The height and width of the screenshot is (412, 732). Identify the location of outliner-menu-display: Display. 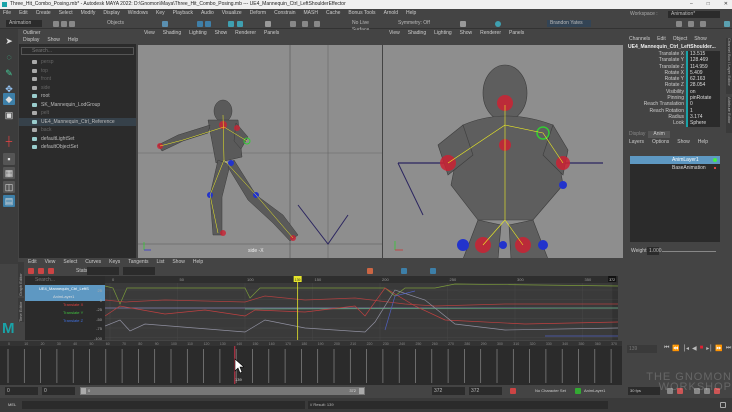
(31, 40).